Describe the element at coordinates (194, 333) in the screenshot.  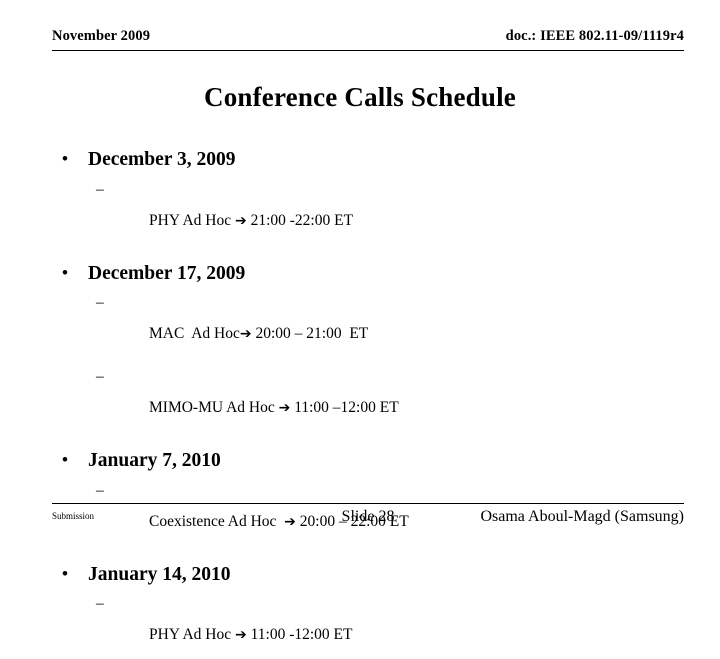
I see `schedule-item-name: MAC Ad Hoc` at that location.